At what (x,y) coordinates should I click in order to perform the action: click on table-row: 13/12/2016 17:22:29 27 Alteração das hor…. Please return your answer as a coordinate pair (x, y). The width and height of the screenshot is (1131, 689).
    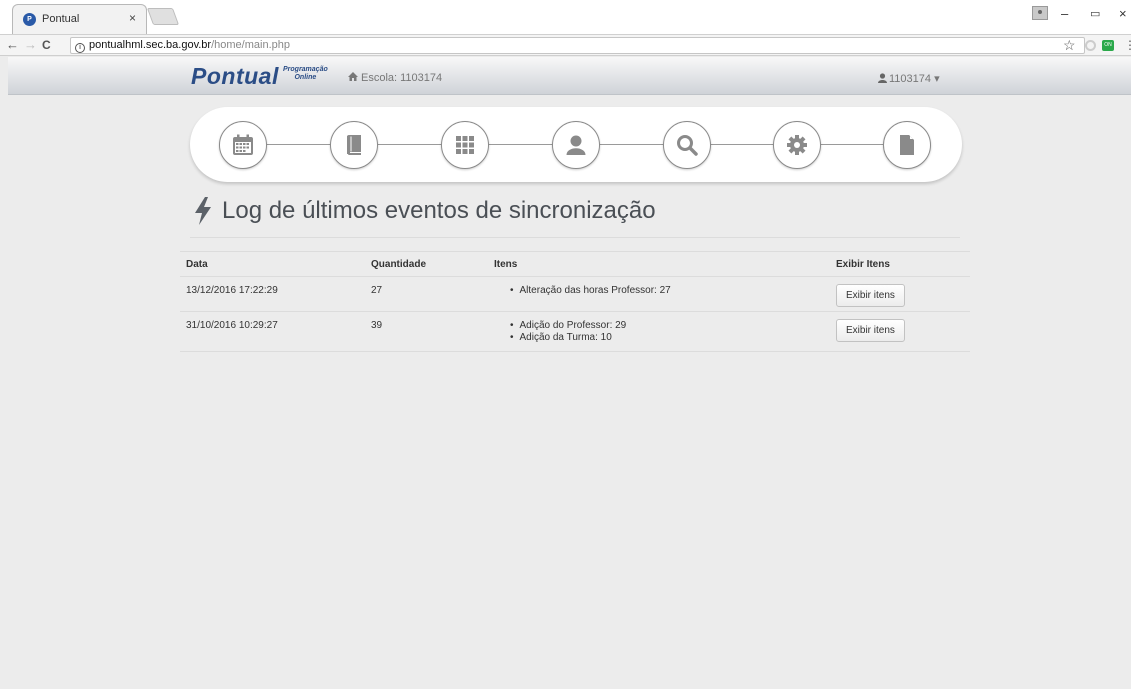
    Looking at the image, I should click on (575, 294).